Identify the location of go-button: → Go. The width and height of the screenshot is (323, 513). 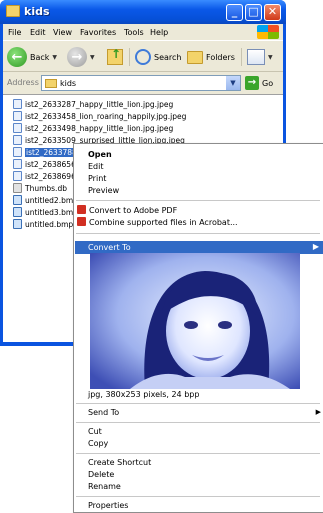
(259, 83).